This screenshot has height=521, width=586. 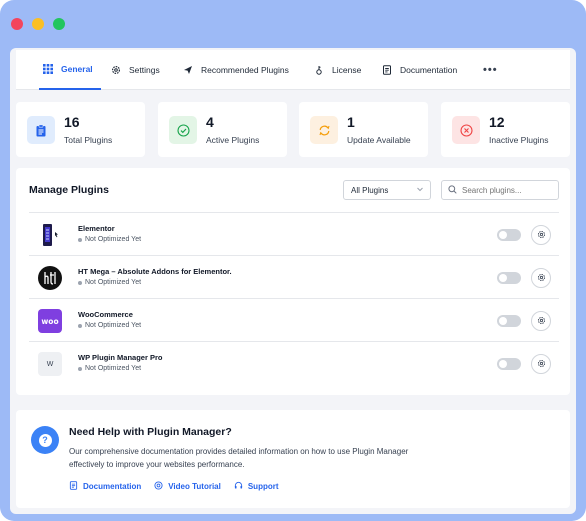 What do you see at coordinates (158, 486) in the screenshot?
I see `play-circle-icon` at bounding box center [158, 486].